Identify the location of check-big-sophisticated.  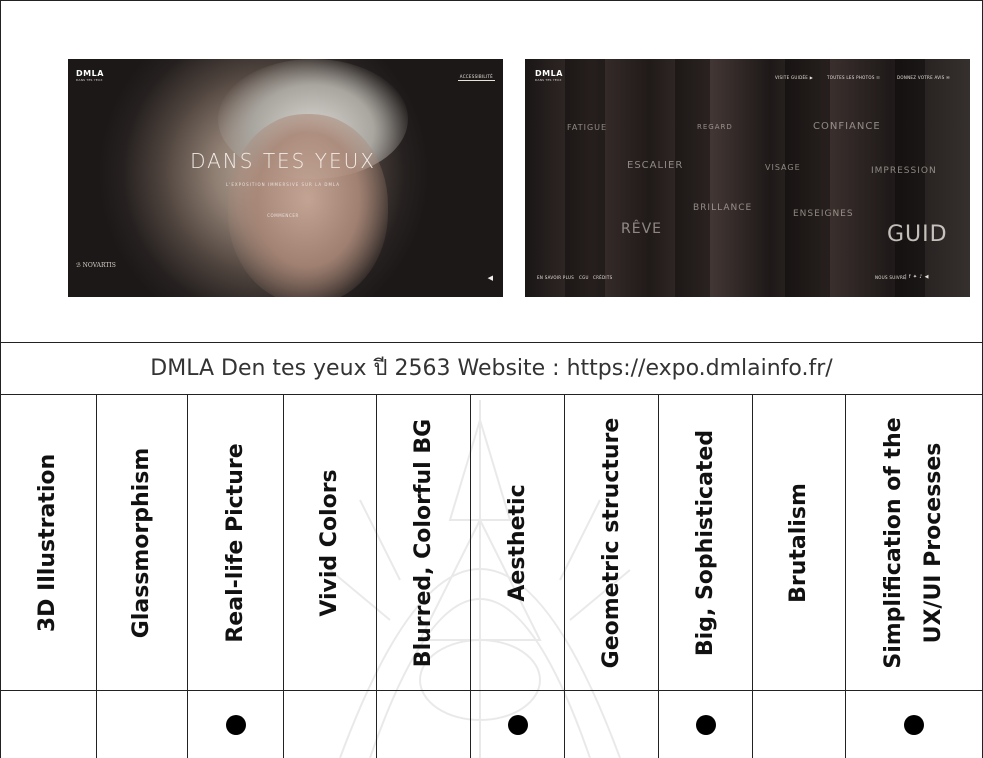
(705, 724).